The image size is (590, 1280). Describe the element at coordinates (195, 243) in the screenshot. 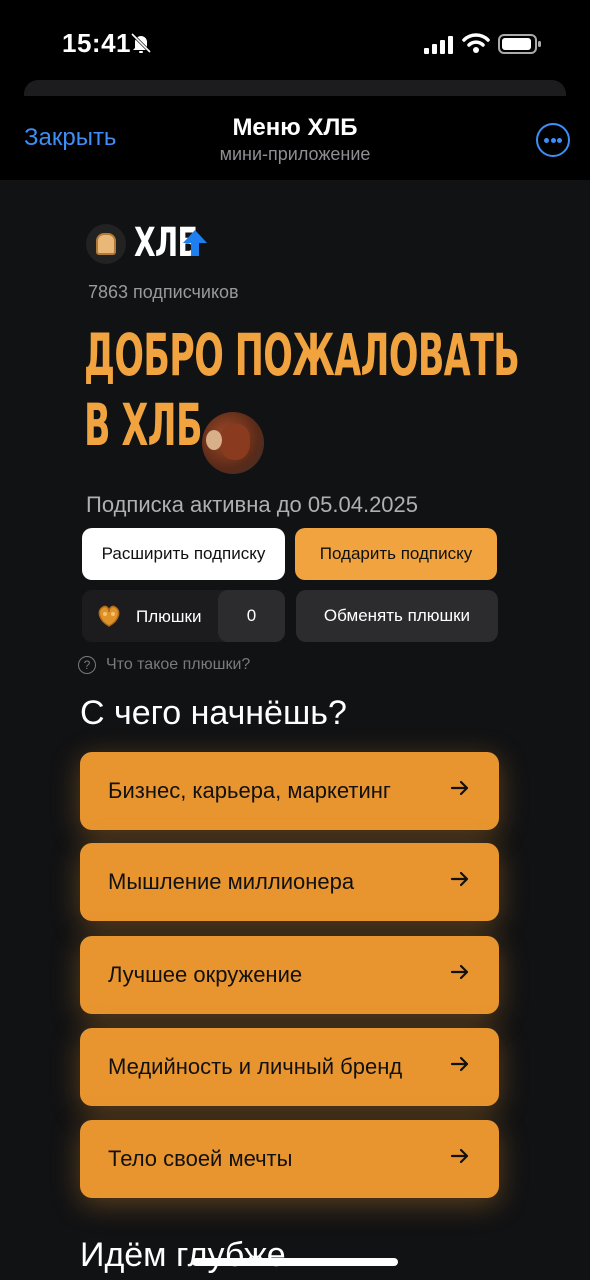

I see `boost-arrow-icon` at that location.